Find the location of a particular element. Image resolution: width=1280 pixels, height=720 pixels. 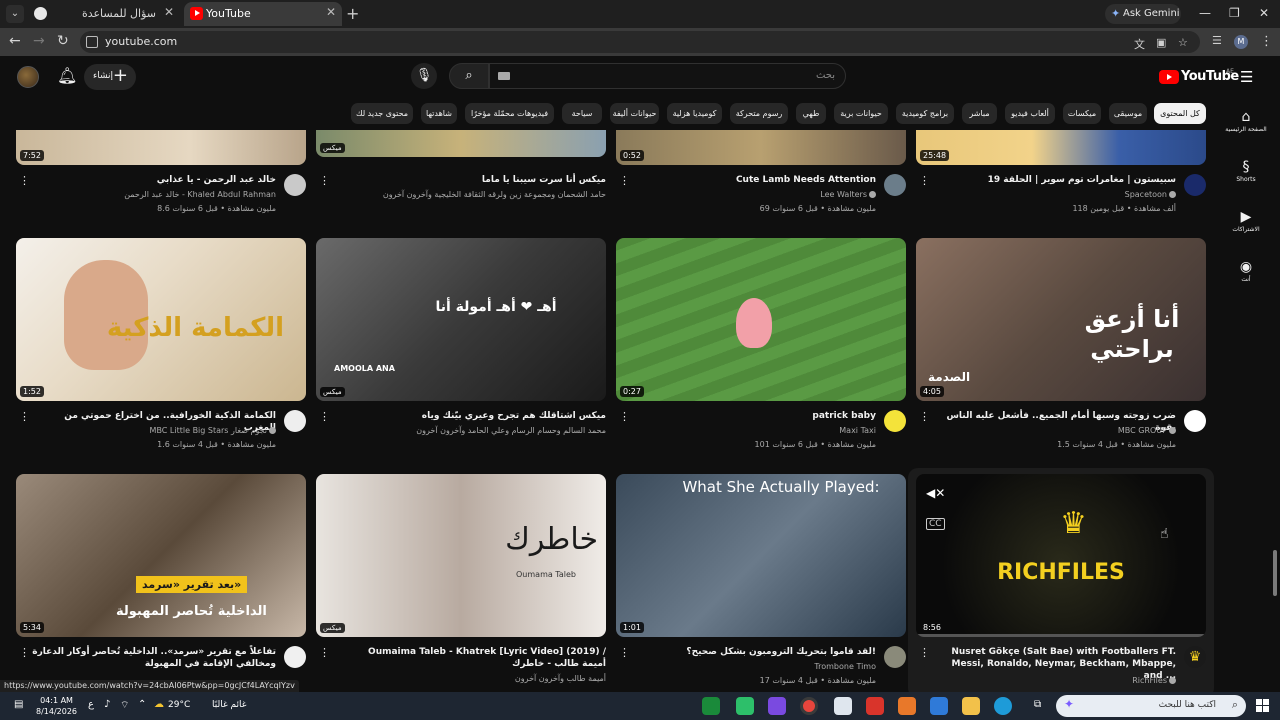

video-thumbnail: 7:52 is located at coordinates (161, 147).